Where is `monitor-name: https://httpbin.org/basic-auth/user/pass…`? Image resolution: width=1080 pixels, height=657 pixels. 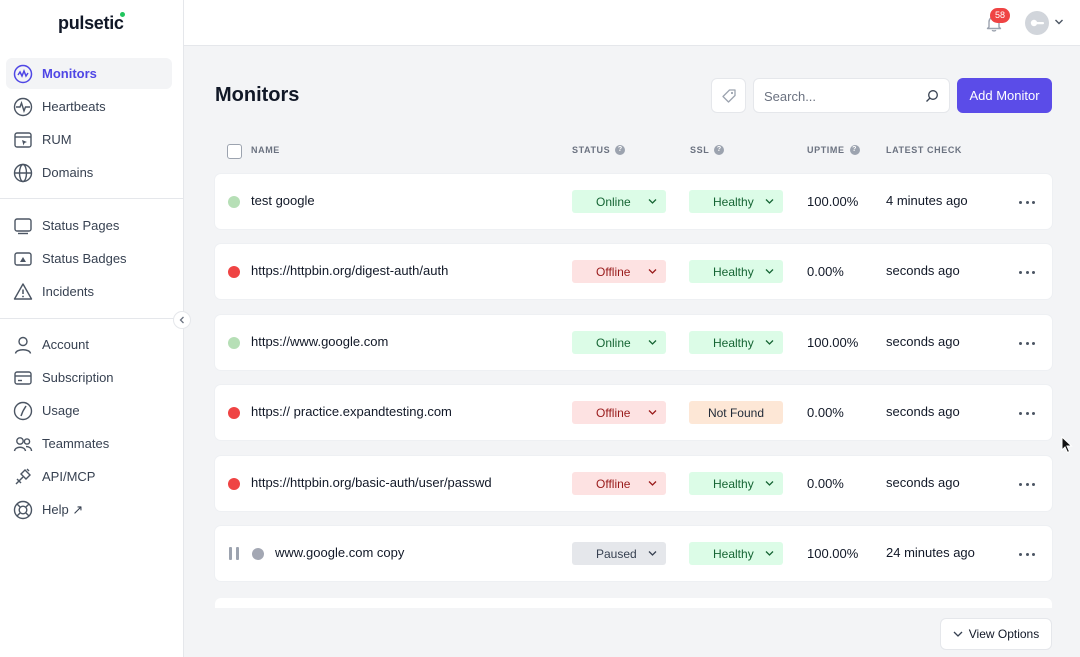 monitor-name: https://httpbin.org/basic-auth/user/pass… is located at coordinates (371, 482).